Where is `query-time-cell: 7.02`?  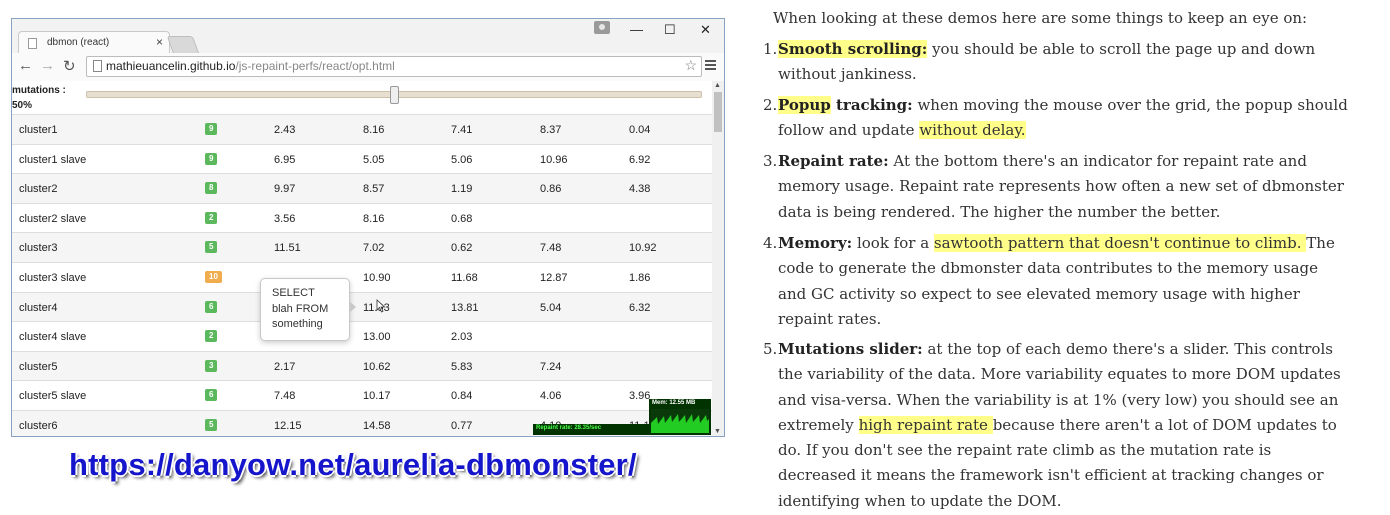
query-time-cell: 7.02 is located at coordinates (373, 248).